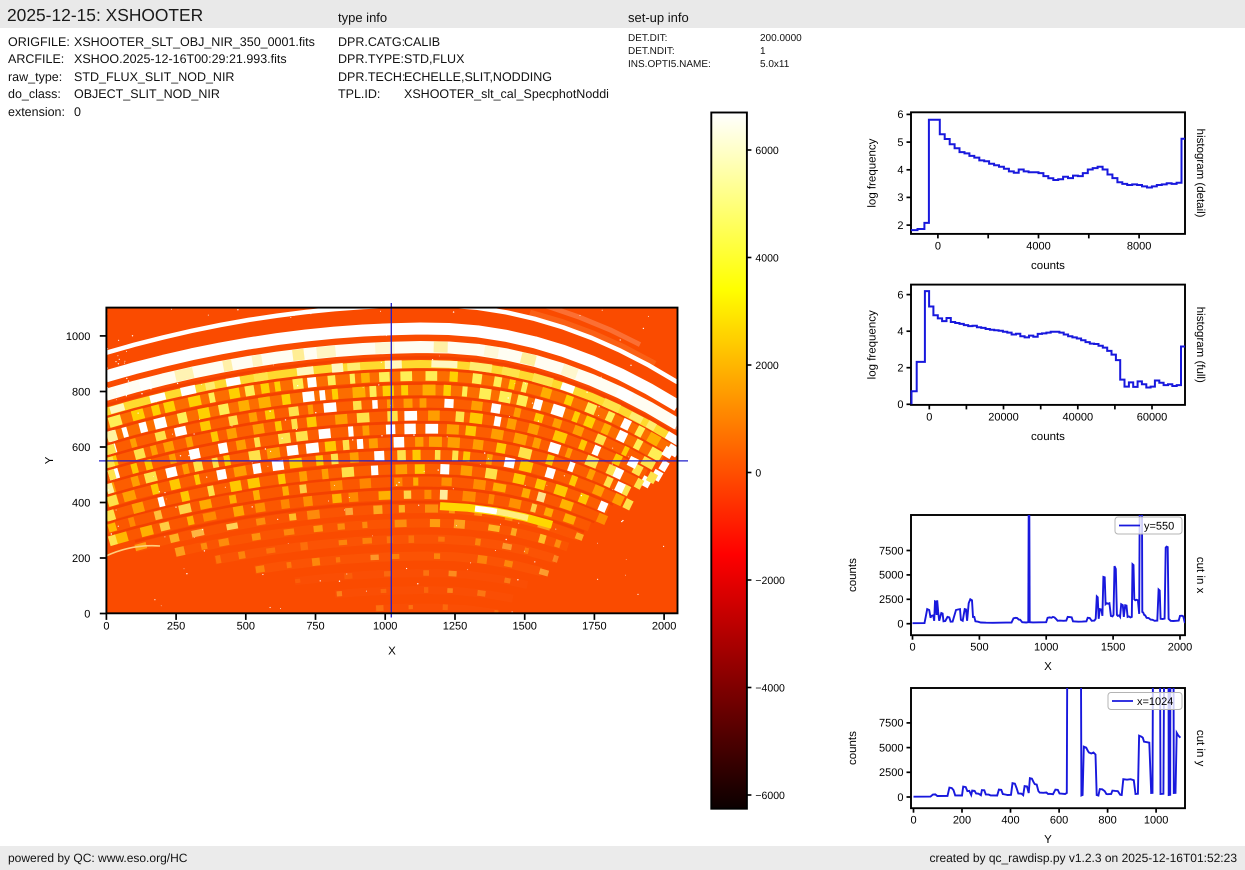 The width and height of the screenshot is (1245, 870). I want to click on svg-text: 60000, so click(1152, 417).